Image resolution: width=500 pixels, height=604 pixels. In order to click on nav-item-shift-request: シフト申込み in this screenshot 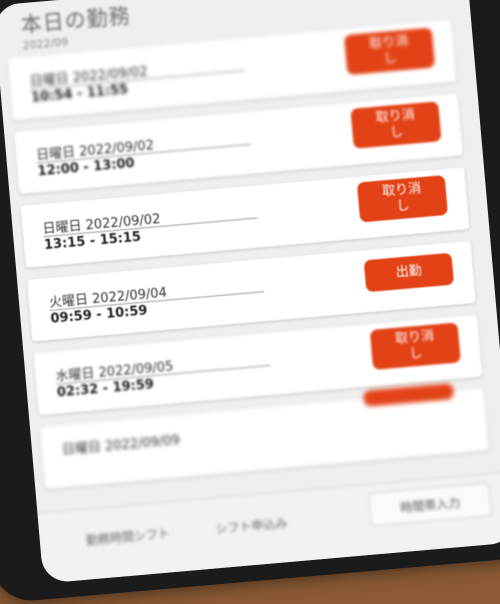, I will do `click(251, 525)`.